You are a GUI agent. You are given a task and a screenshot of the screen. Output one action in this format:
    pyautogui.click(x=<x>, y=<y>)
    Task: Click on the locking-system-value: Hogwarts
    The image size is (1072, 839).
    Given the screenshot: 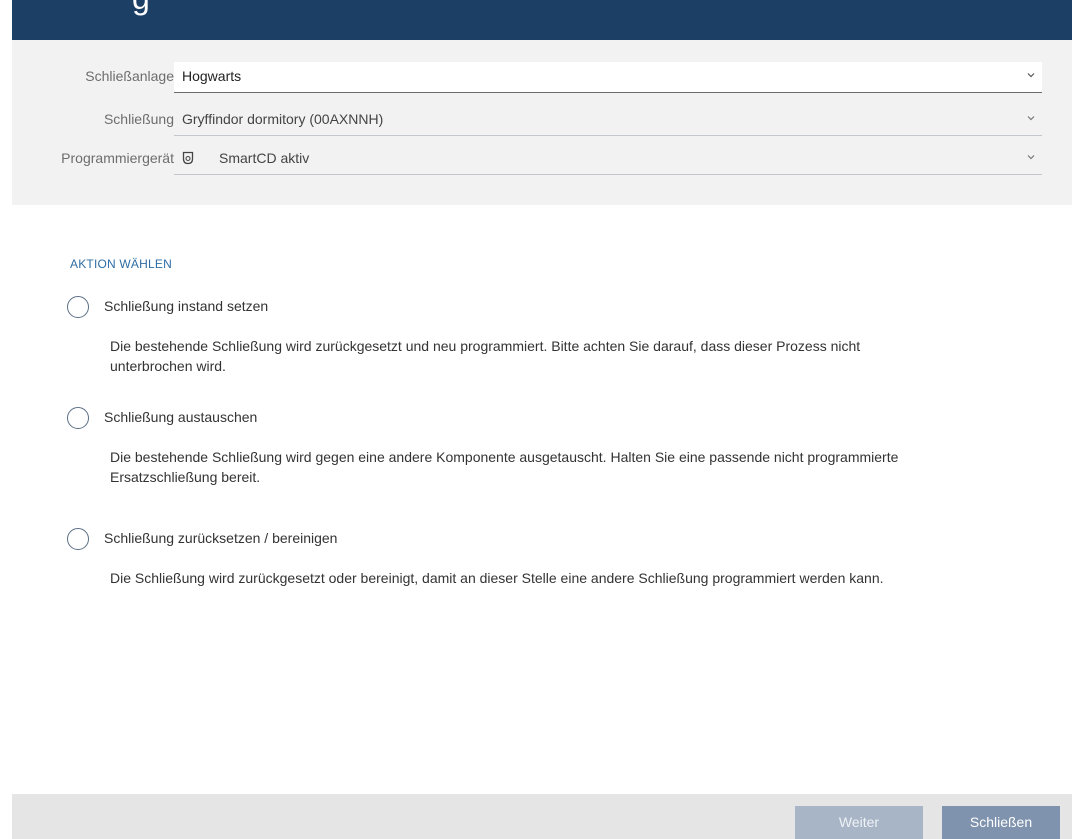 What is the action you would take?
    pyautogui.click(x=212, y=76)
    